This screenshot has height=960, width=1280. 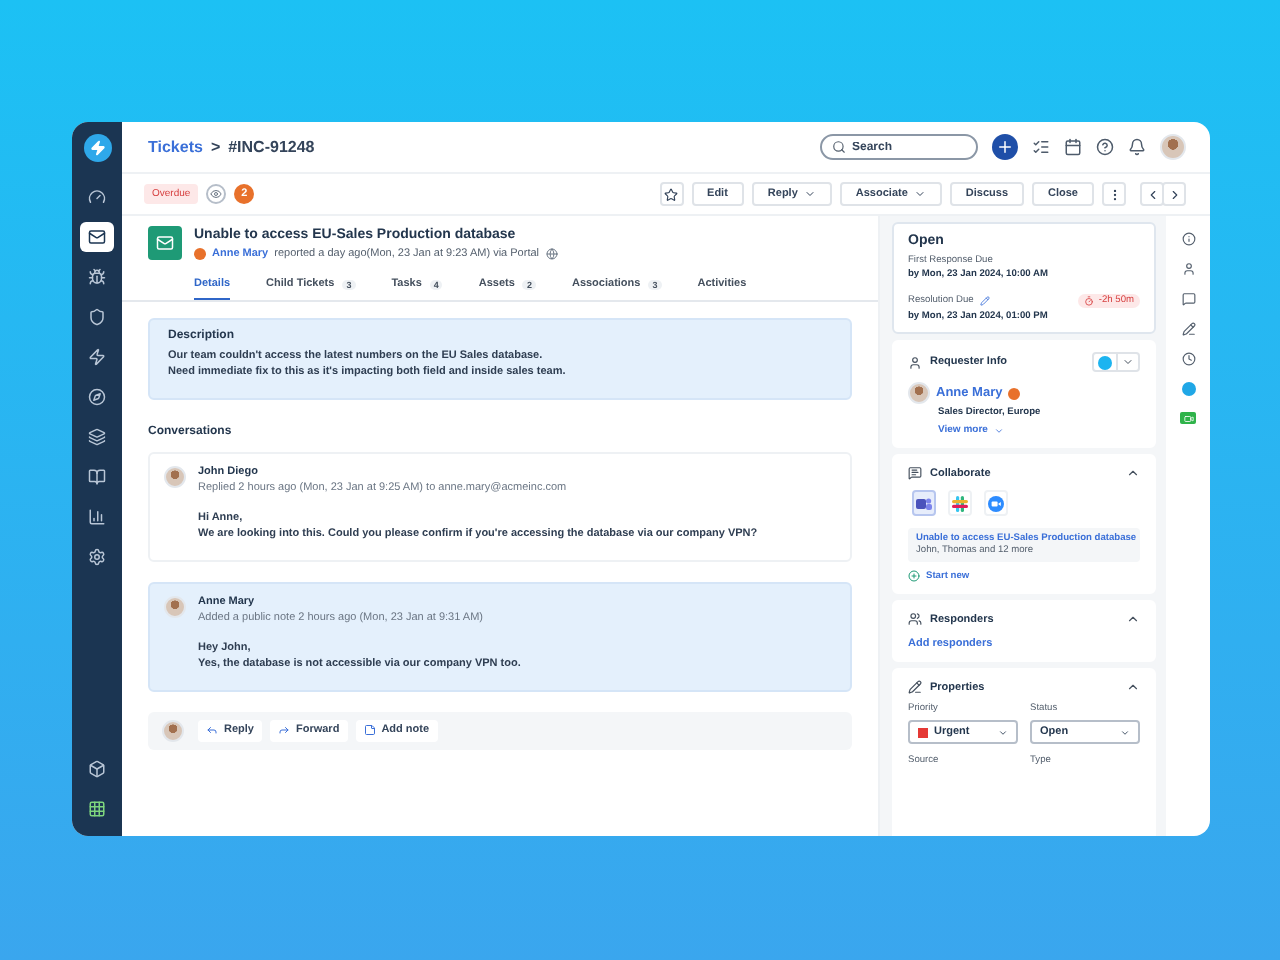 What do you see at coordinates (175, 147) in the screenshot?
I see `breadcrumb-link: Tickets` at bounding box center [175, 147].